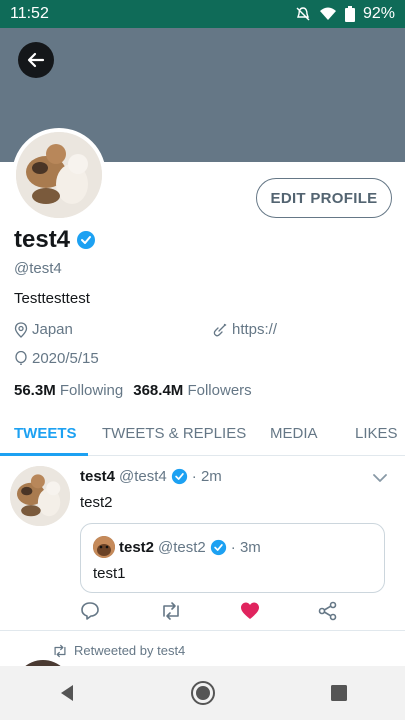  What do you see at coordinates (96, 502) in the screenshot?
I see `tweet-text: test2` at bounding box center [96, 502].